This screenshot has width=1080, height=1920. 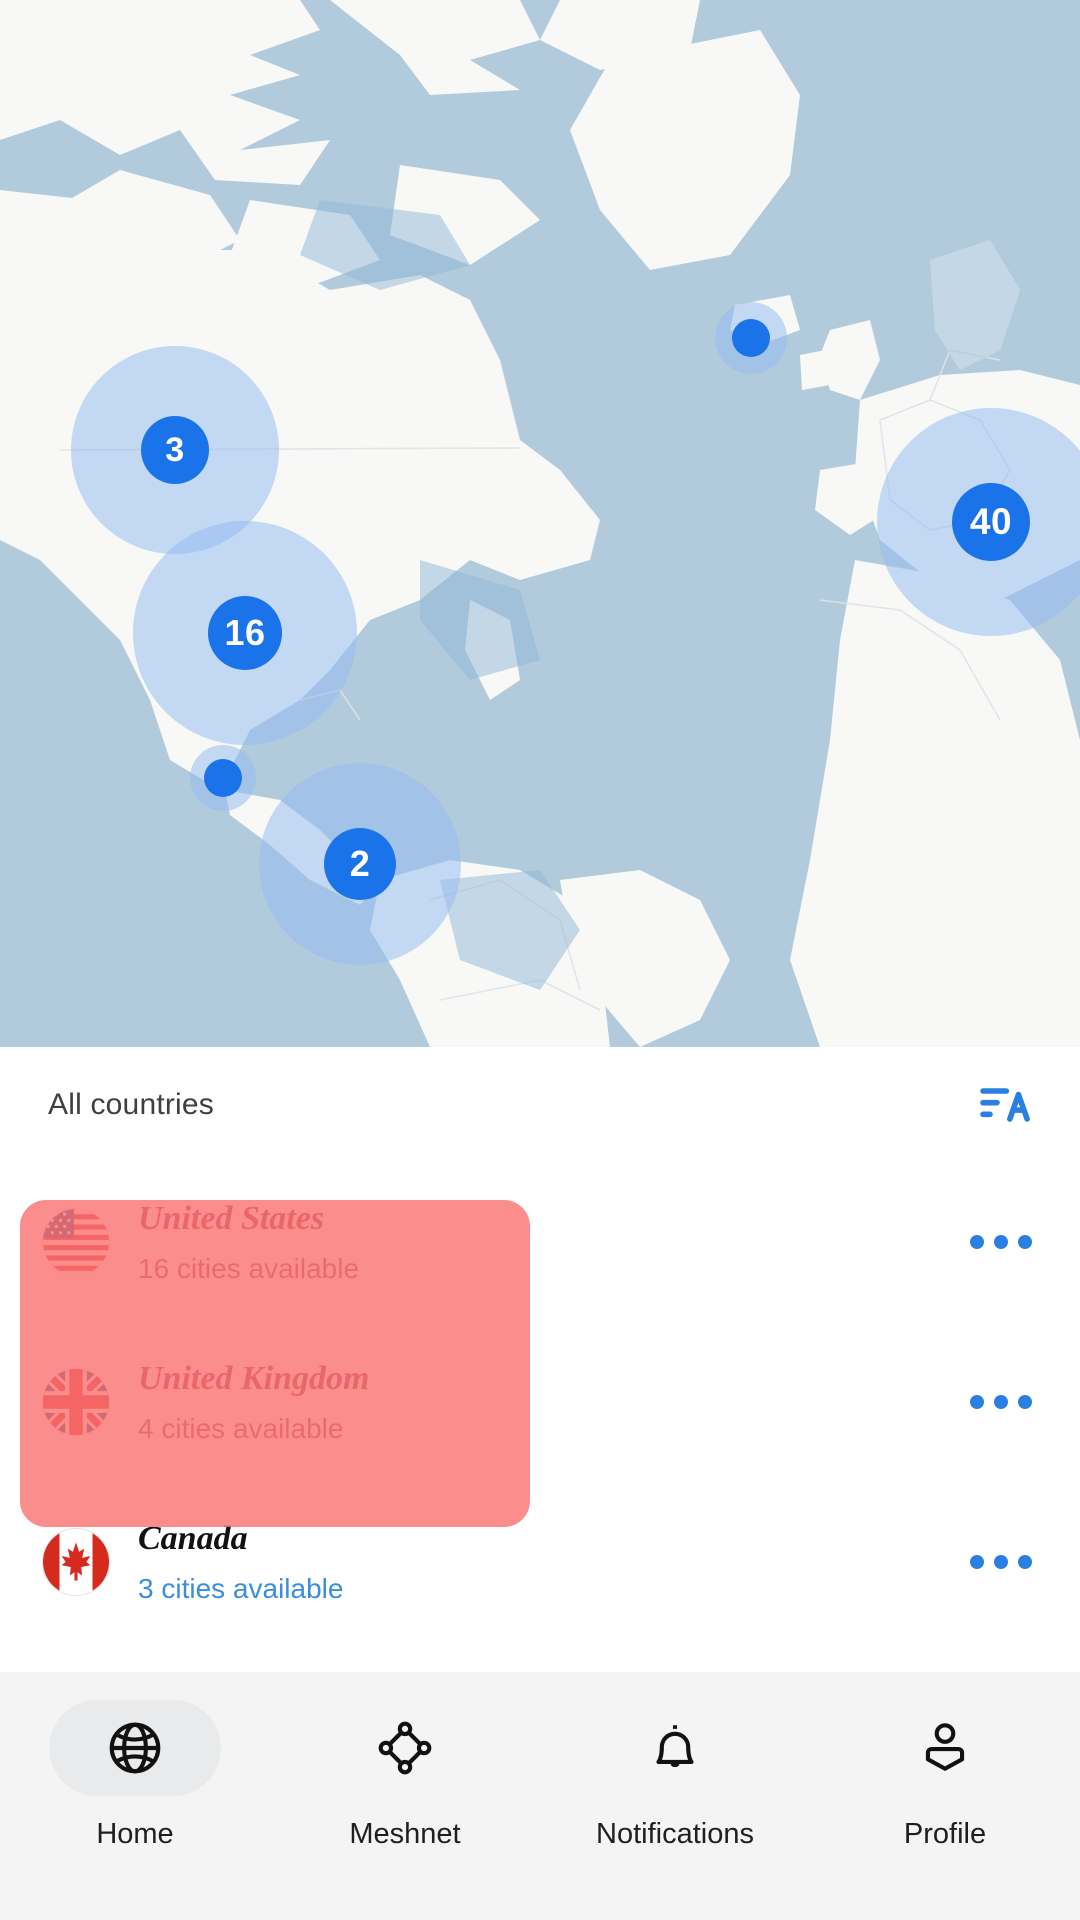 I want to click on country-row-canada: Canada 3 cities available, so click(x=540, y=1562).